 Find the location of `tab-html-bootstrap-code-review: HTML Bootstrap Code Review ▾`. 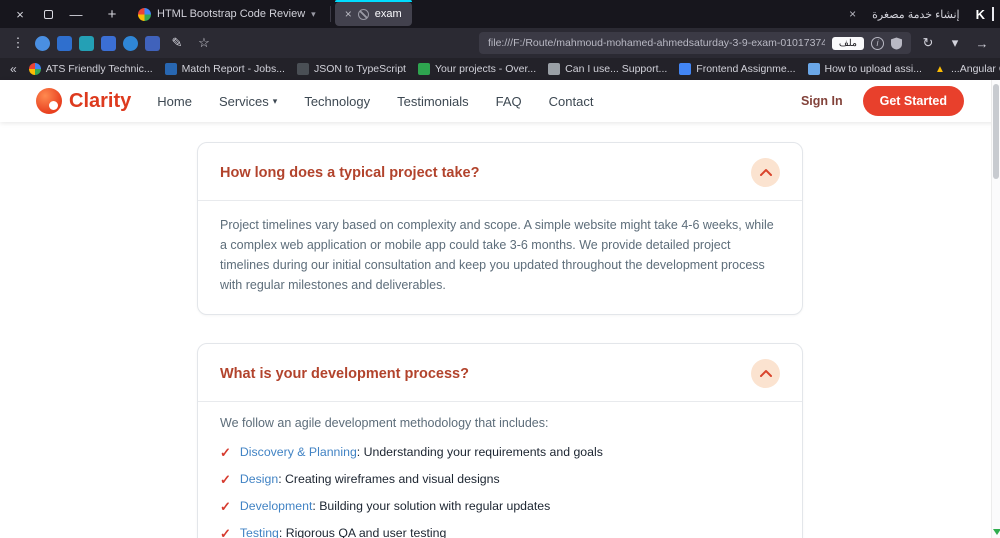

tab-html-bootstrap-code-review: HTML Bootstrap Code Review ▾ is located at coordinates (227, 14).